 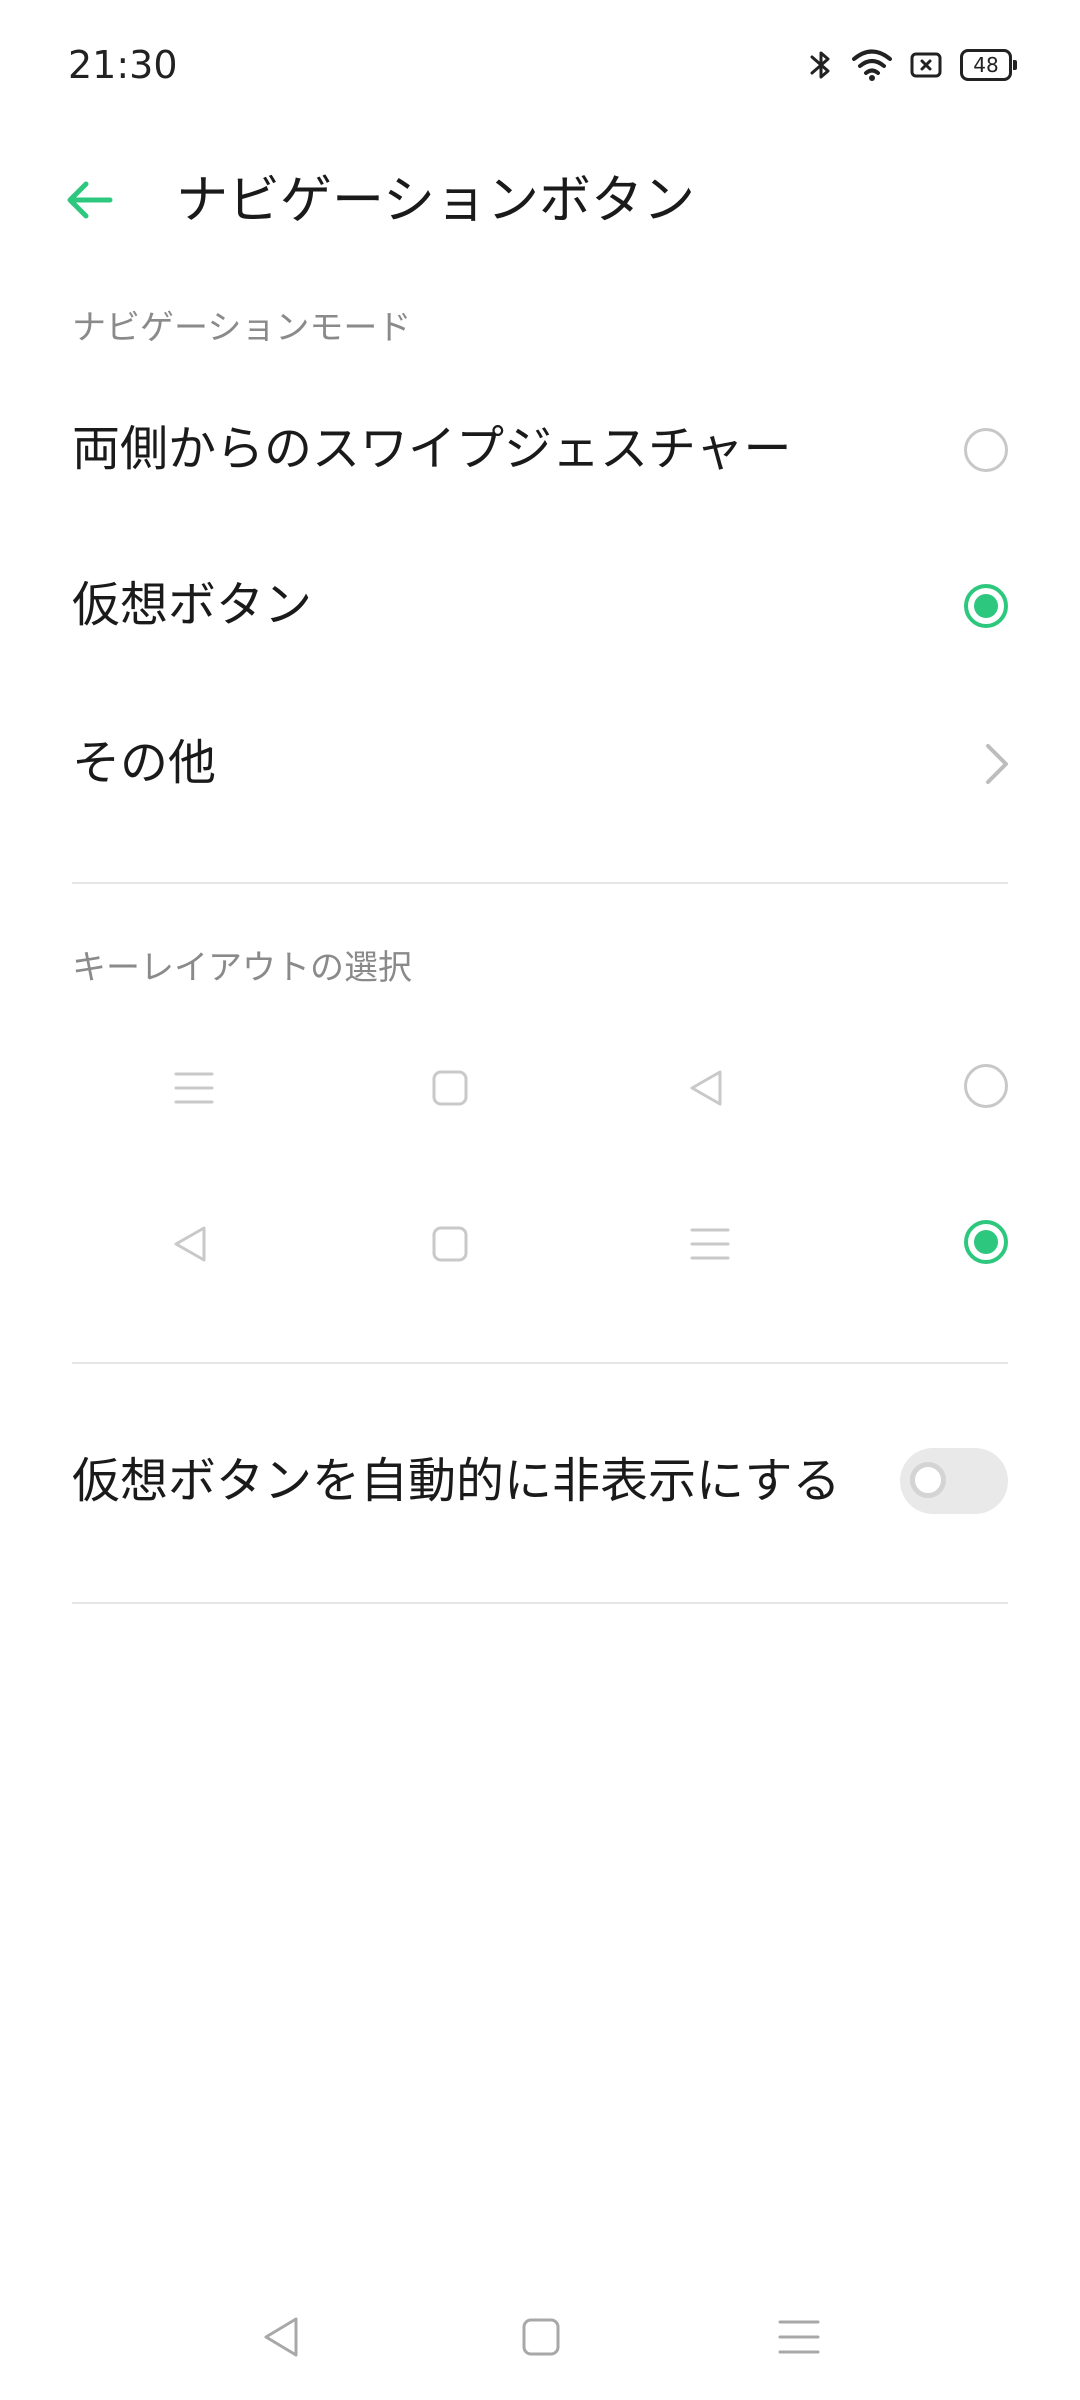 What do you see at coordinates (456, 1481) in the screenshot?
I see `auto-hide-label: 仮想ボタンを自動的に非表示にする` at bounding box center [456, 1481].